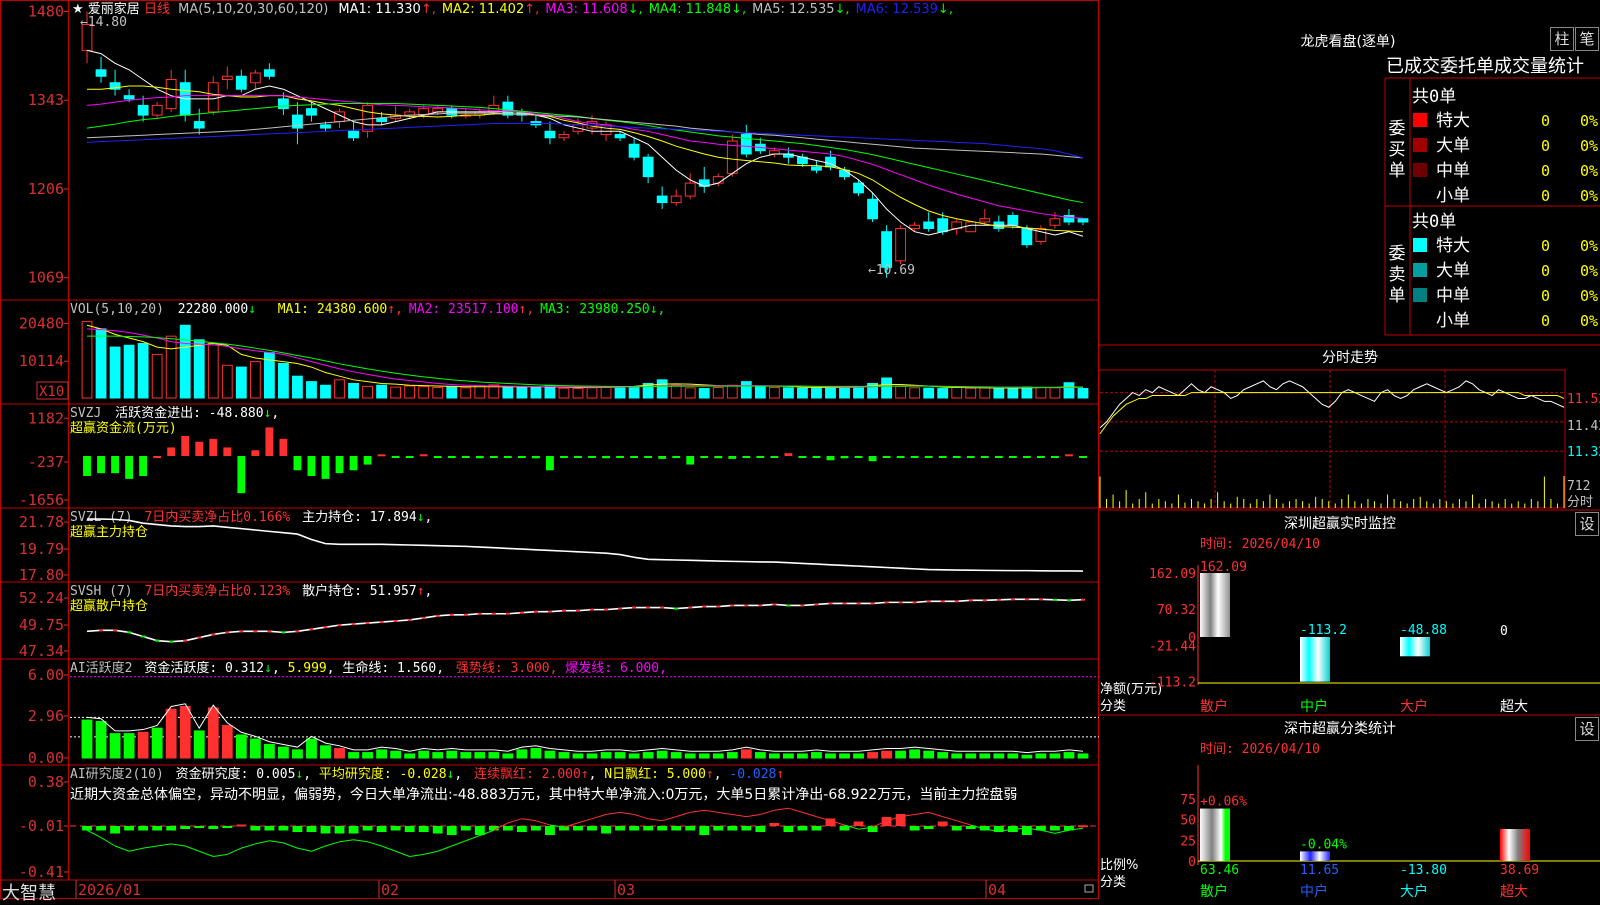  What do you see at coordinates (43, 342) in the screenshot?
I see `vol-axis: 20480 10114` at bounding box center [43, 342].